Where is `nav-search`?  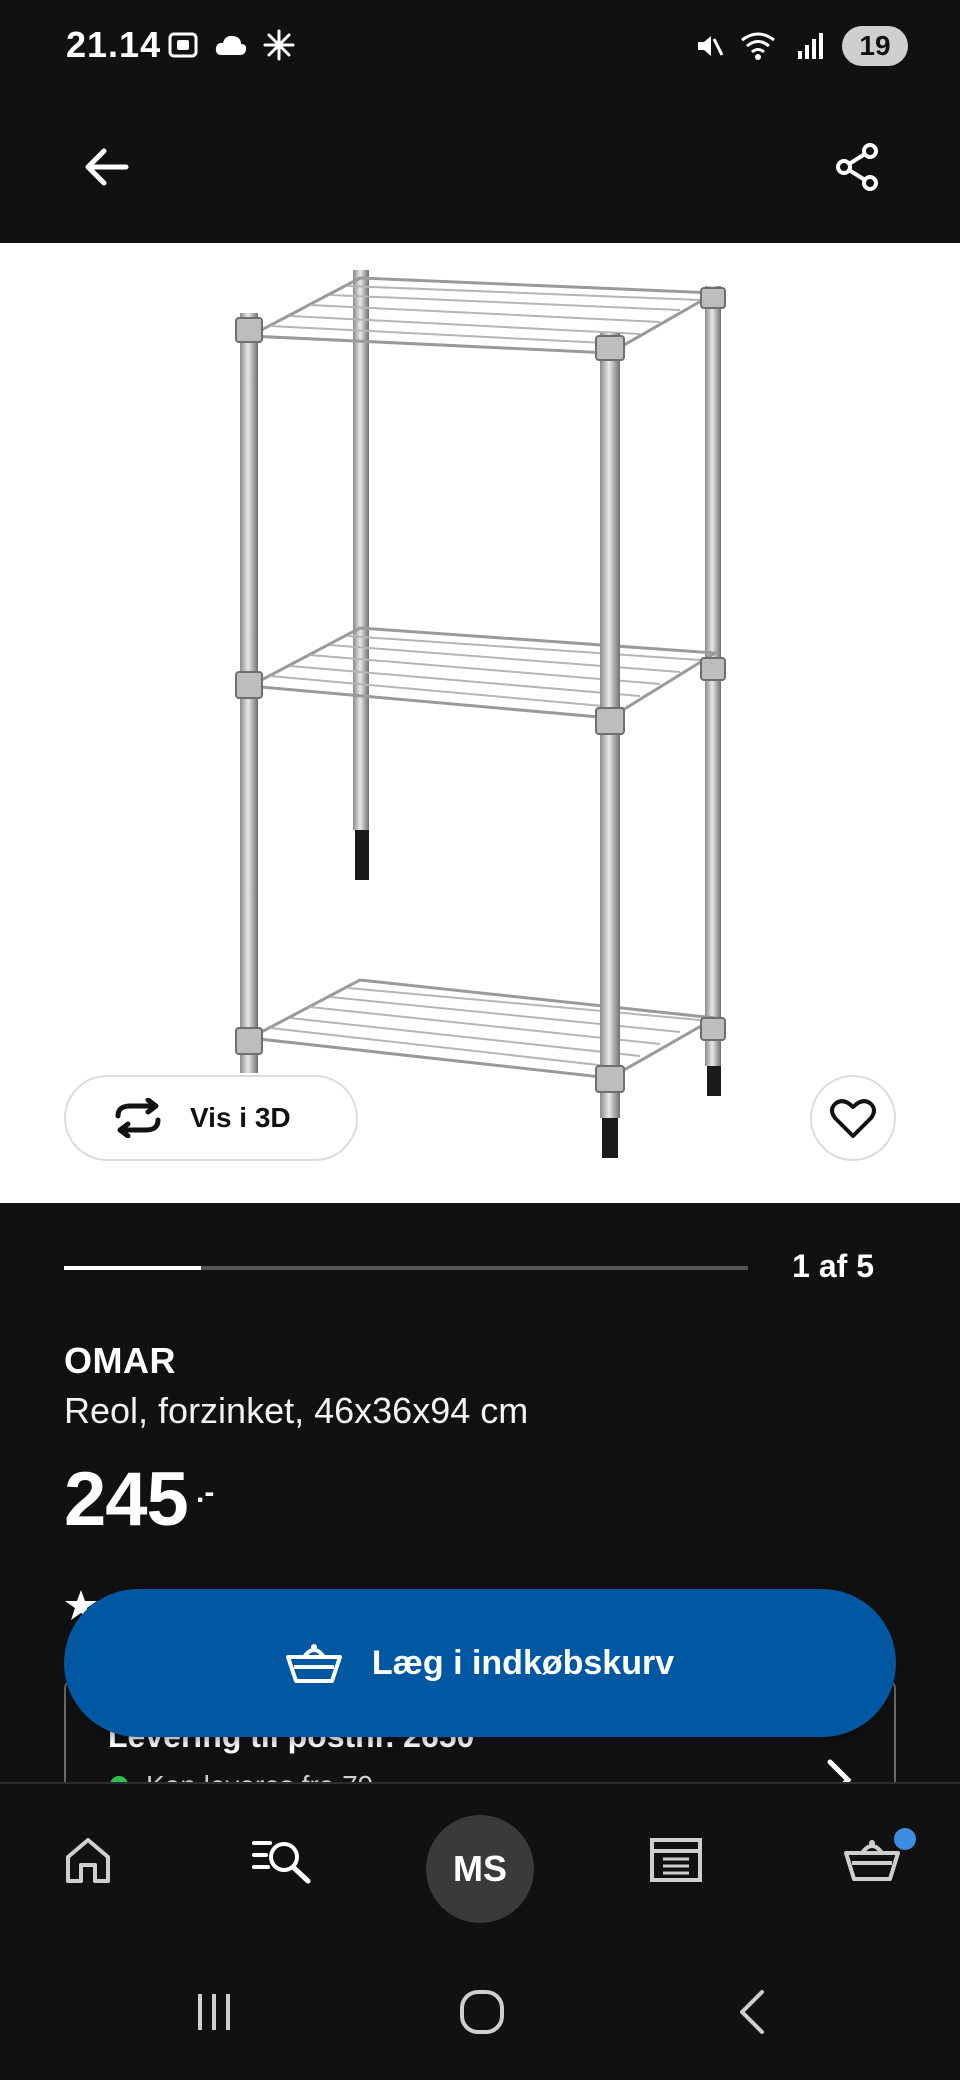
nav-search is located at coordinates (282, 1860).